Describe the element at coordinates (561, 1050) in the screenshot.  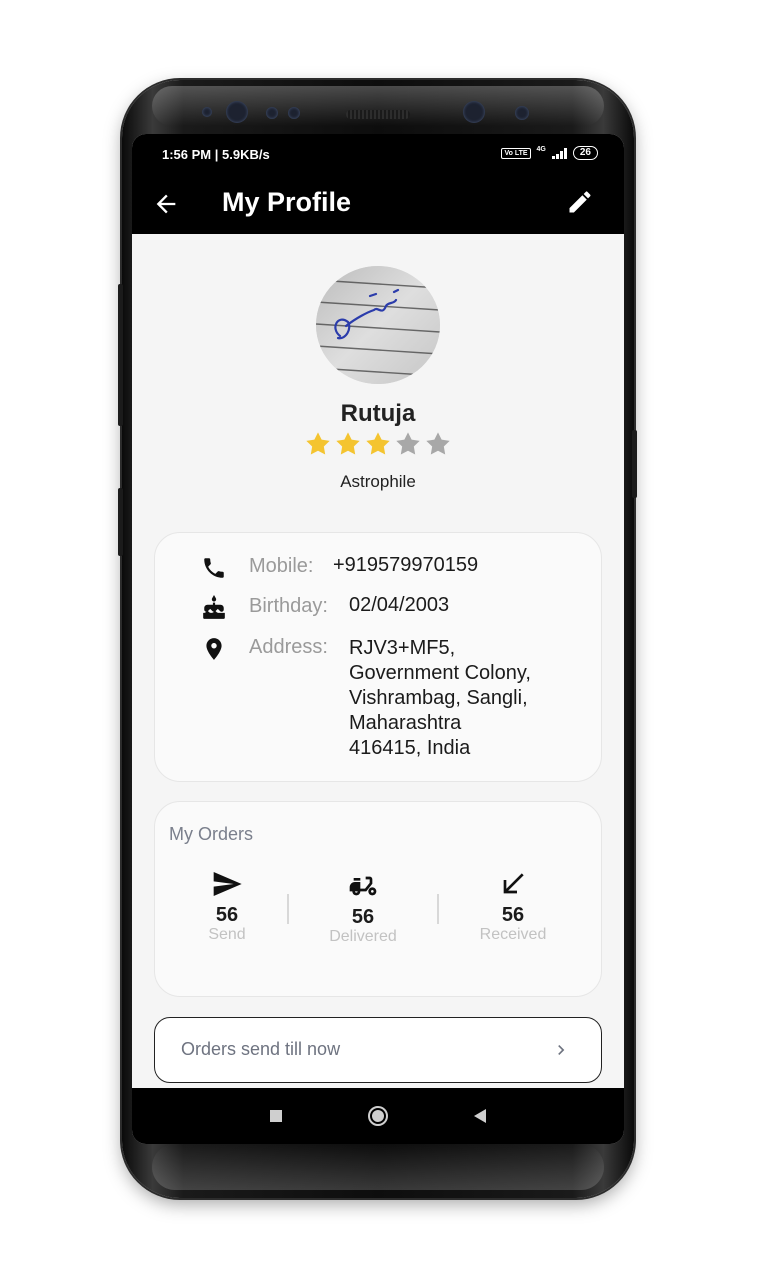
I see `chevron-right-icon` at that location.